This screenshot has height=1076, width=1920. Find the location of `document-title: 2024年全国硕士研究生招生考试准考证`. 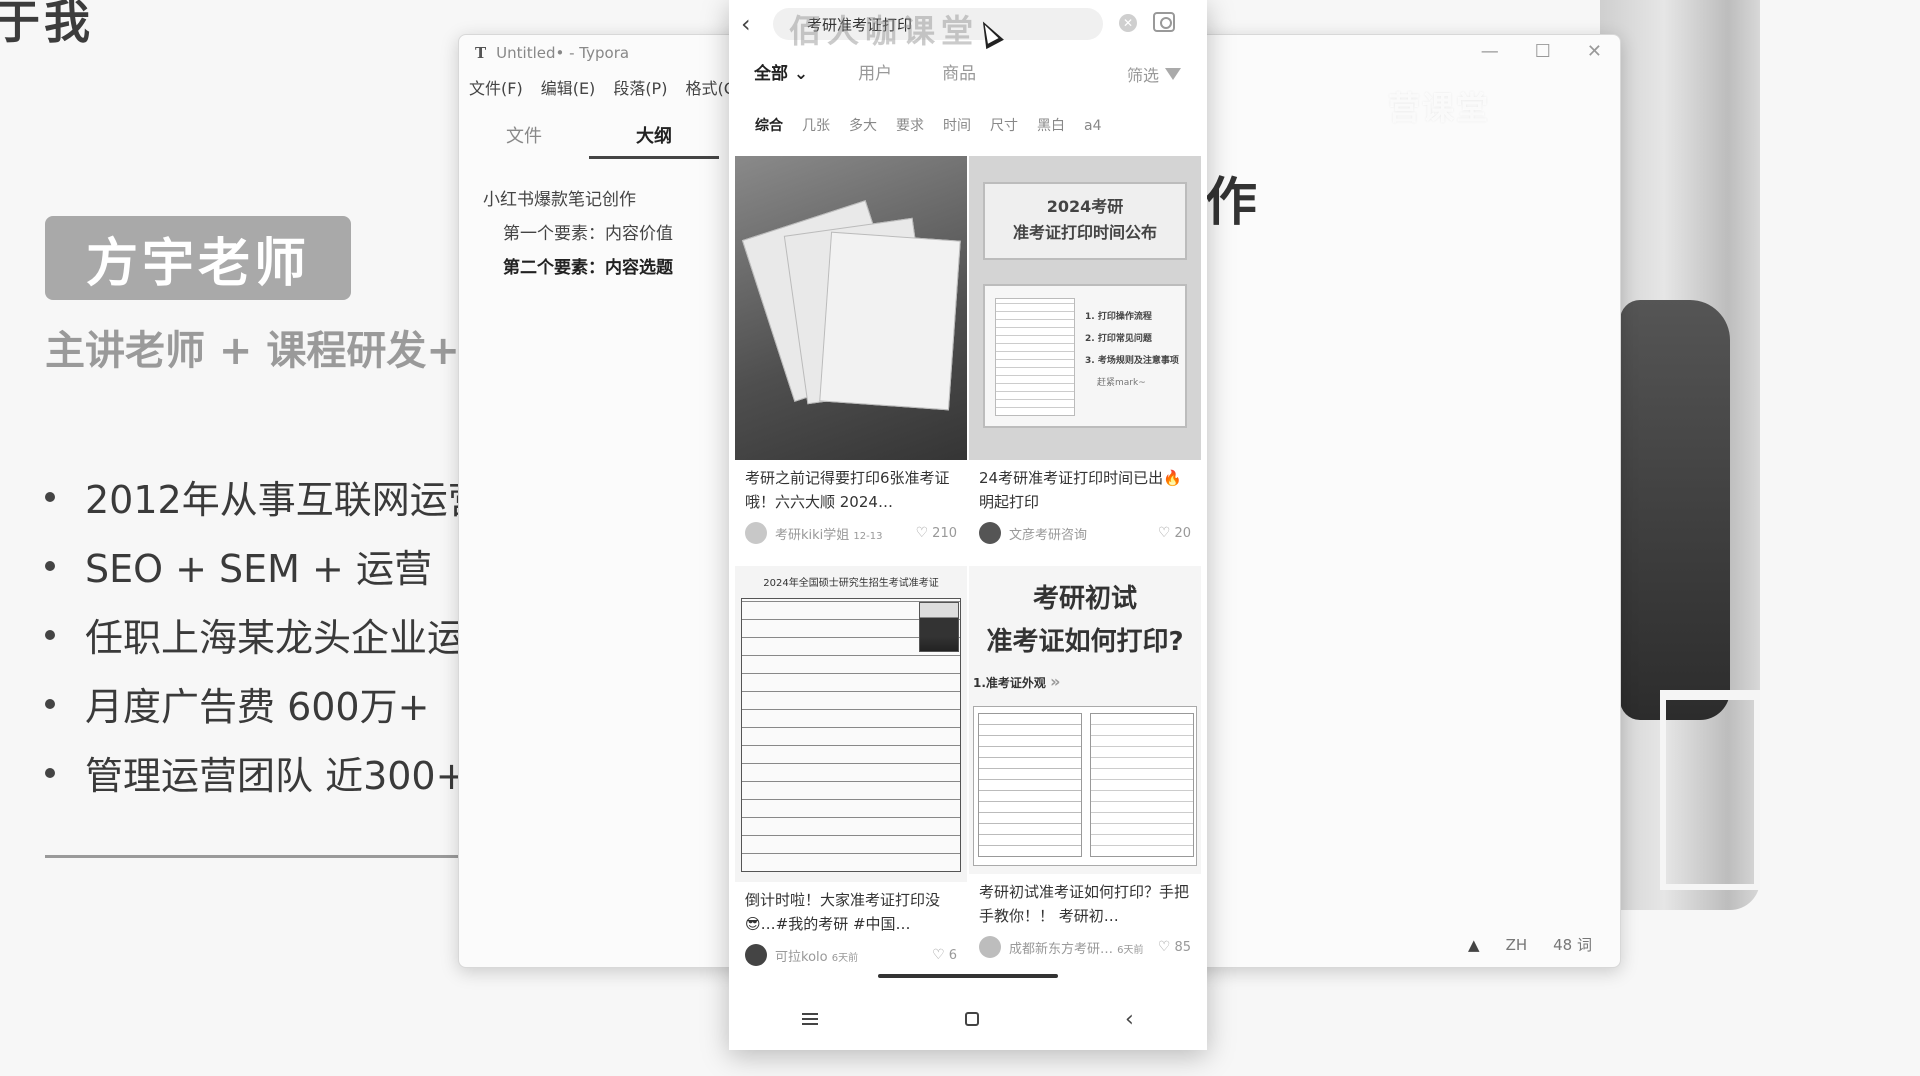

document-title: 2024年全国硕士研究生招生考试准考证 is located at coordinates (851, 583).